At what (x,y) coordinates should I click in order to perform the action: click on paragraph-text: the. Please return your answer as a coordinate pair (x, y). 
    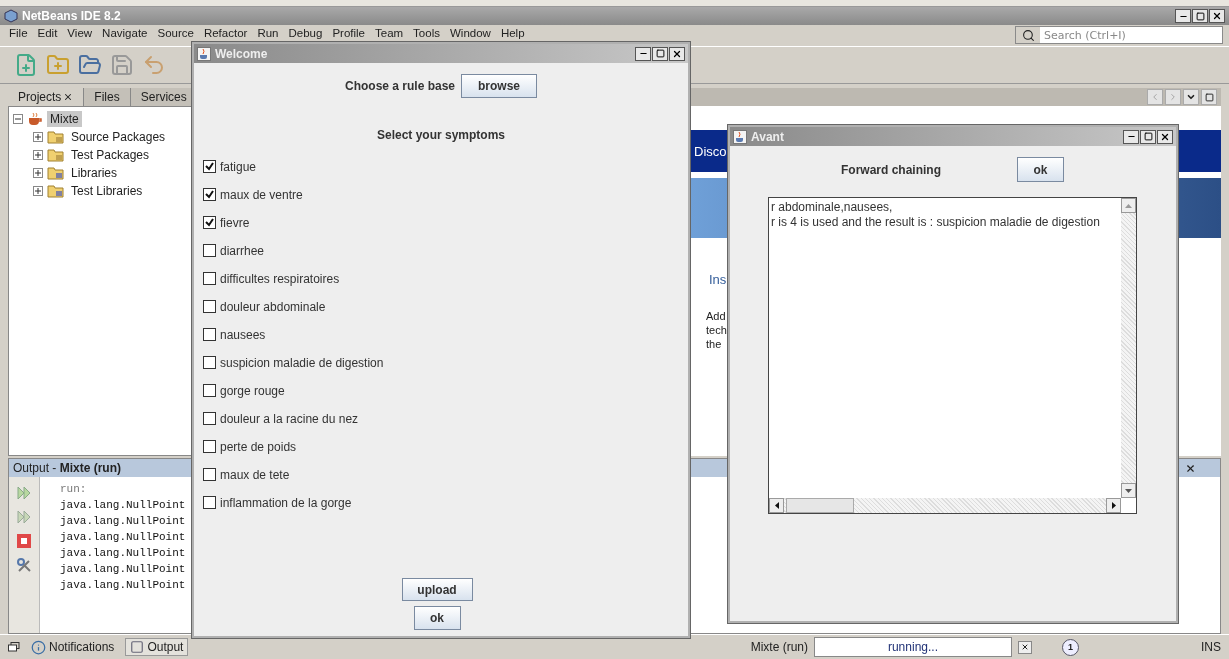
    Looking at the image, I should click on (714, 344).